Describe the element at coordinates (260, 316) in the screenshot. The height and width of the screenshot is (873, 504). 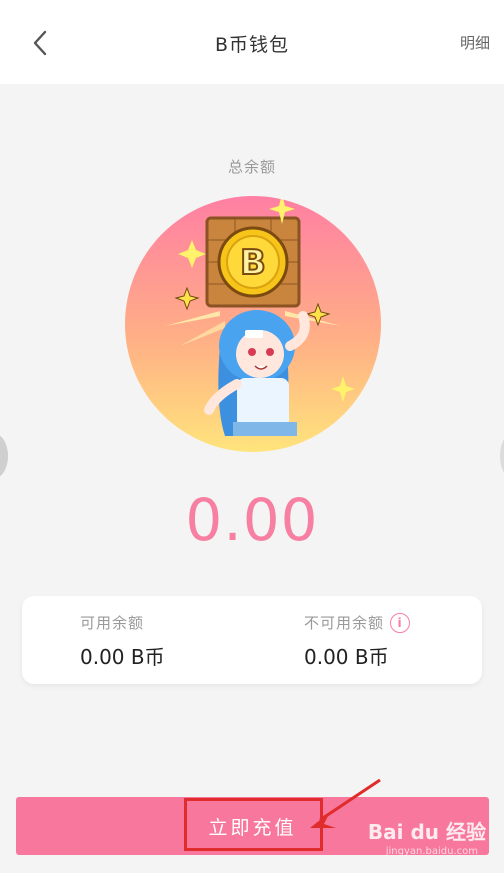
I see `mascot-illustration: B` at that location.